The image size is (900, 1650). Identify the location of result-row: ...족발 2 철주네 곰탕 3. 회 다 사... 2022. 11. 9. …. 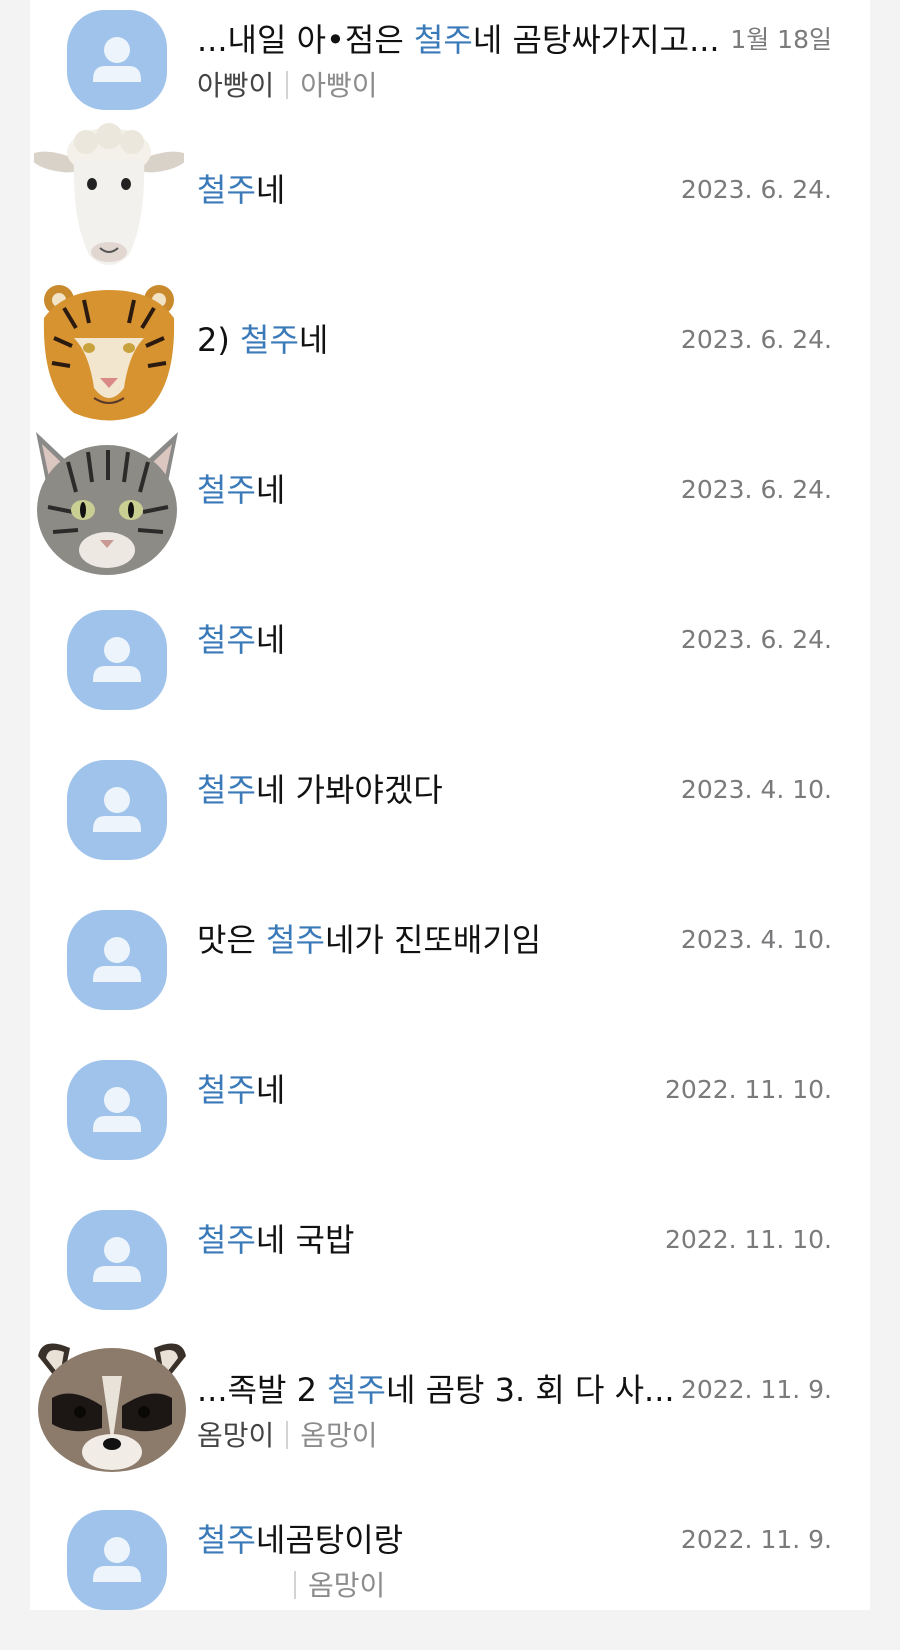
(450, 1421).